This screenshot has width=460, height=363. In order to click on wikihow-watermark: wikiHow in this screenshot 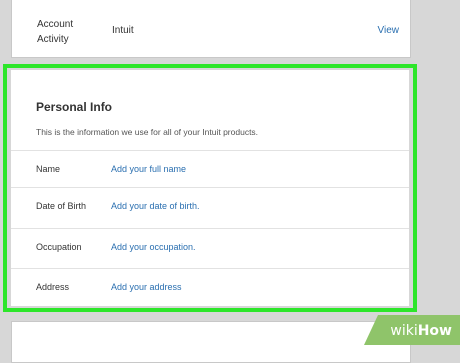, I will do `click(412, 330)`.